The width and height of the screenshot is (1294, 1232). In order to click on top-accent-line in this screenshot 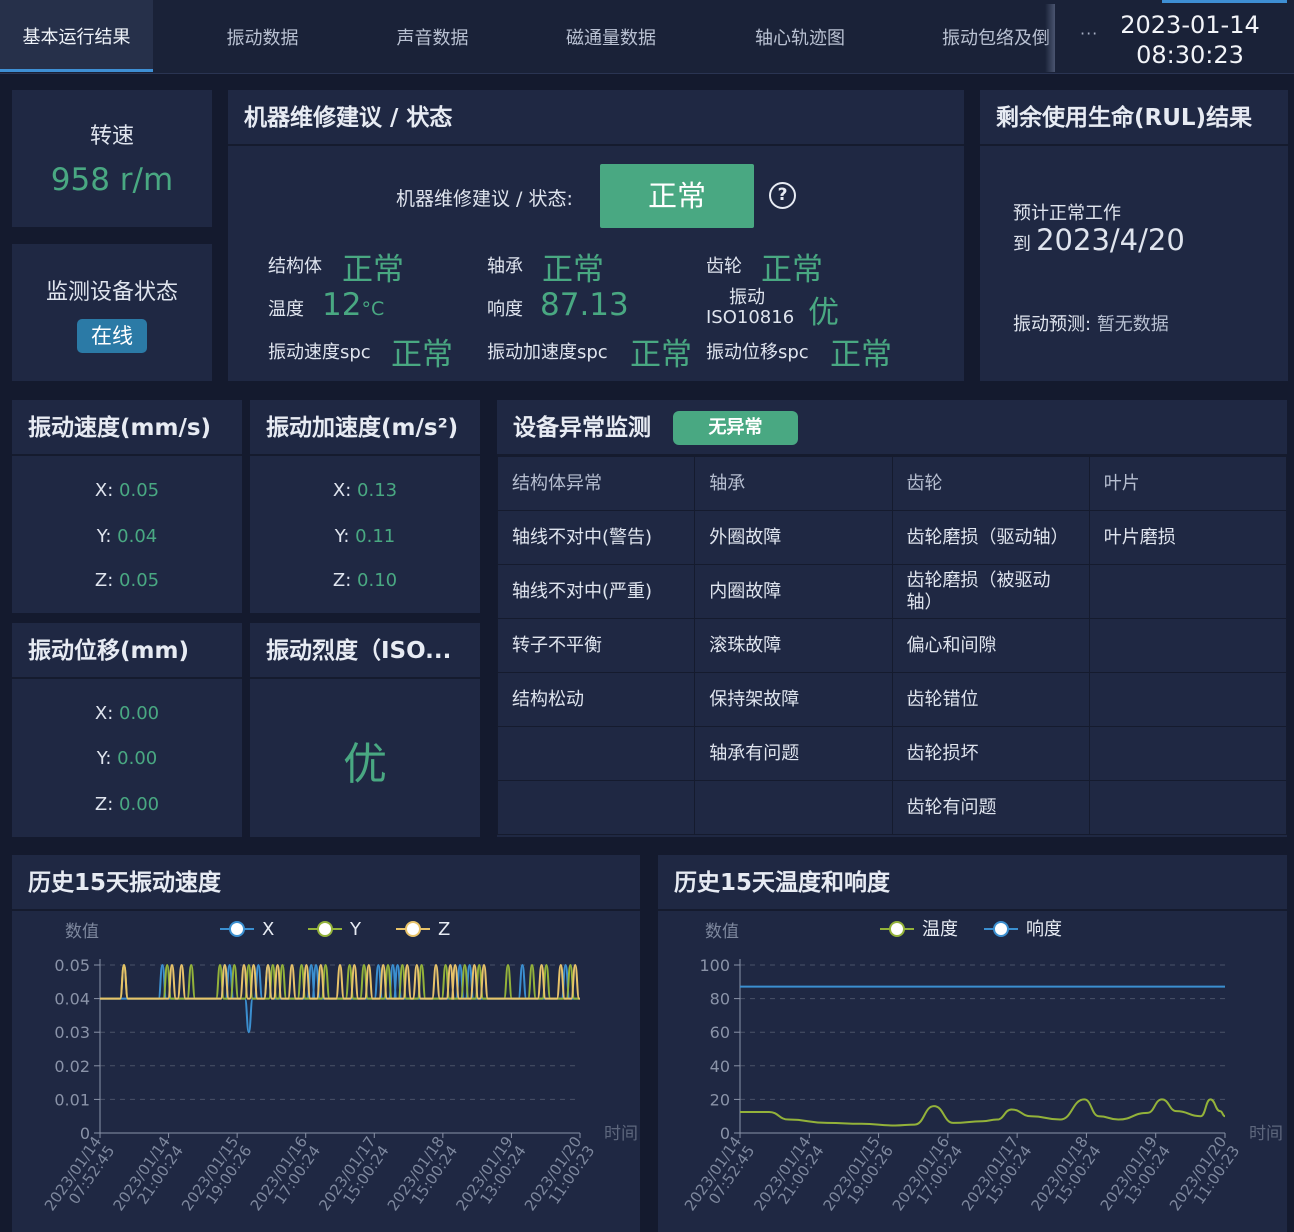, I will do `click(1224, 1)`.